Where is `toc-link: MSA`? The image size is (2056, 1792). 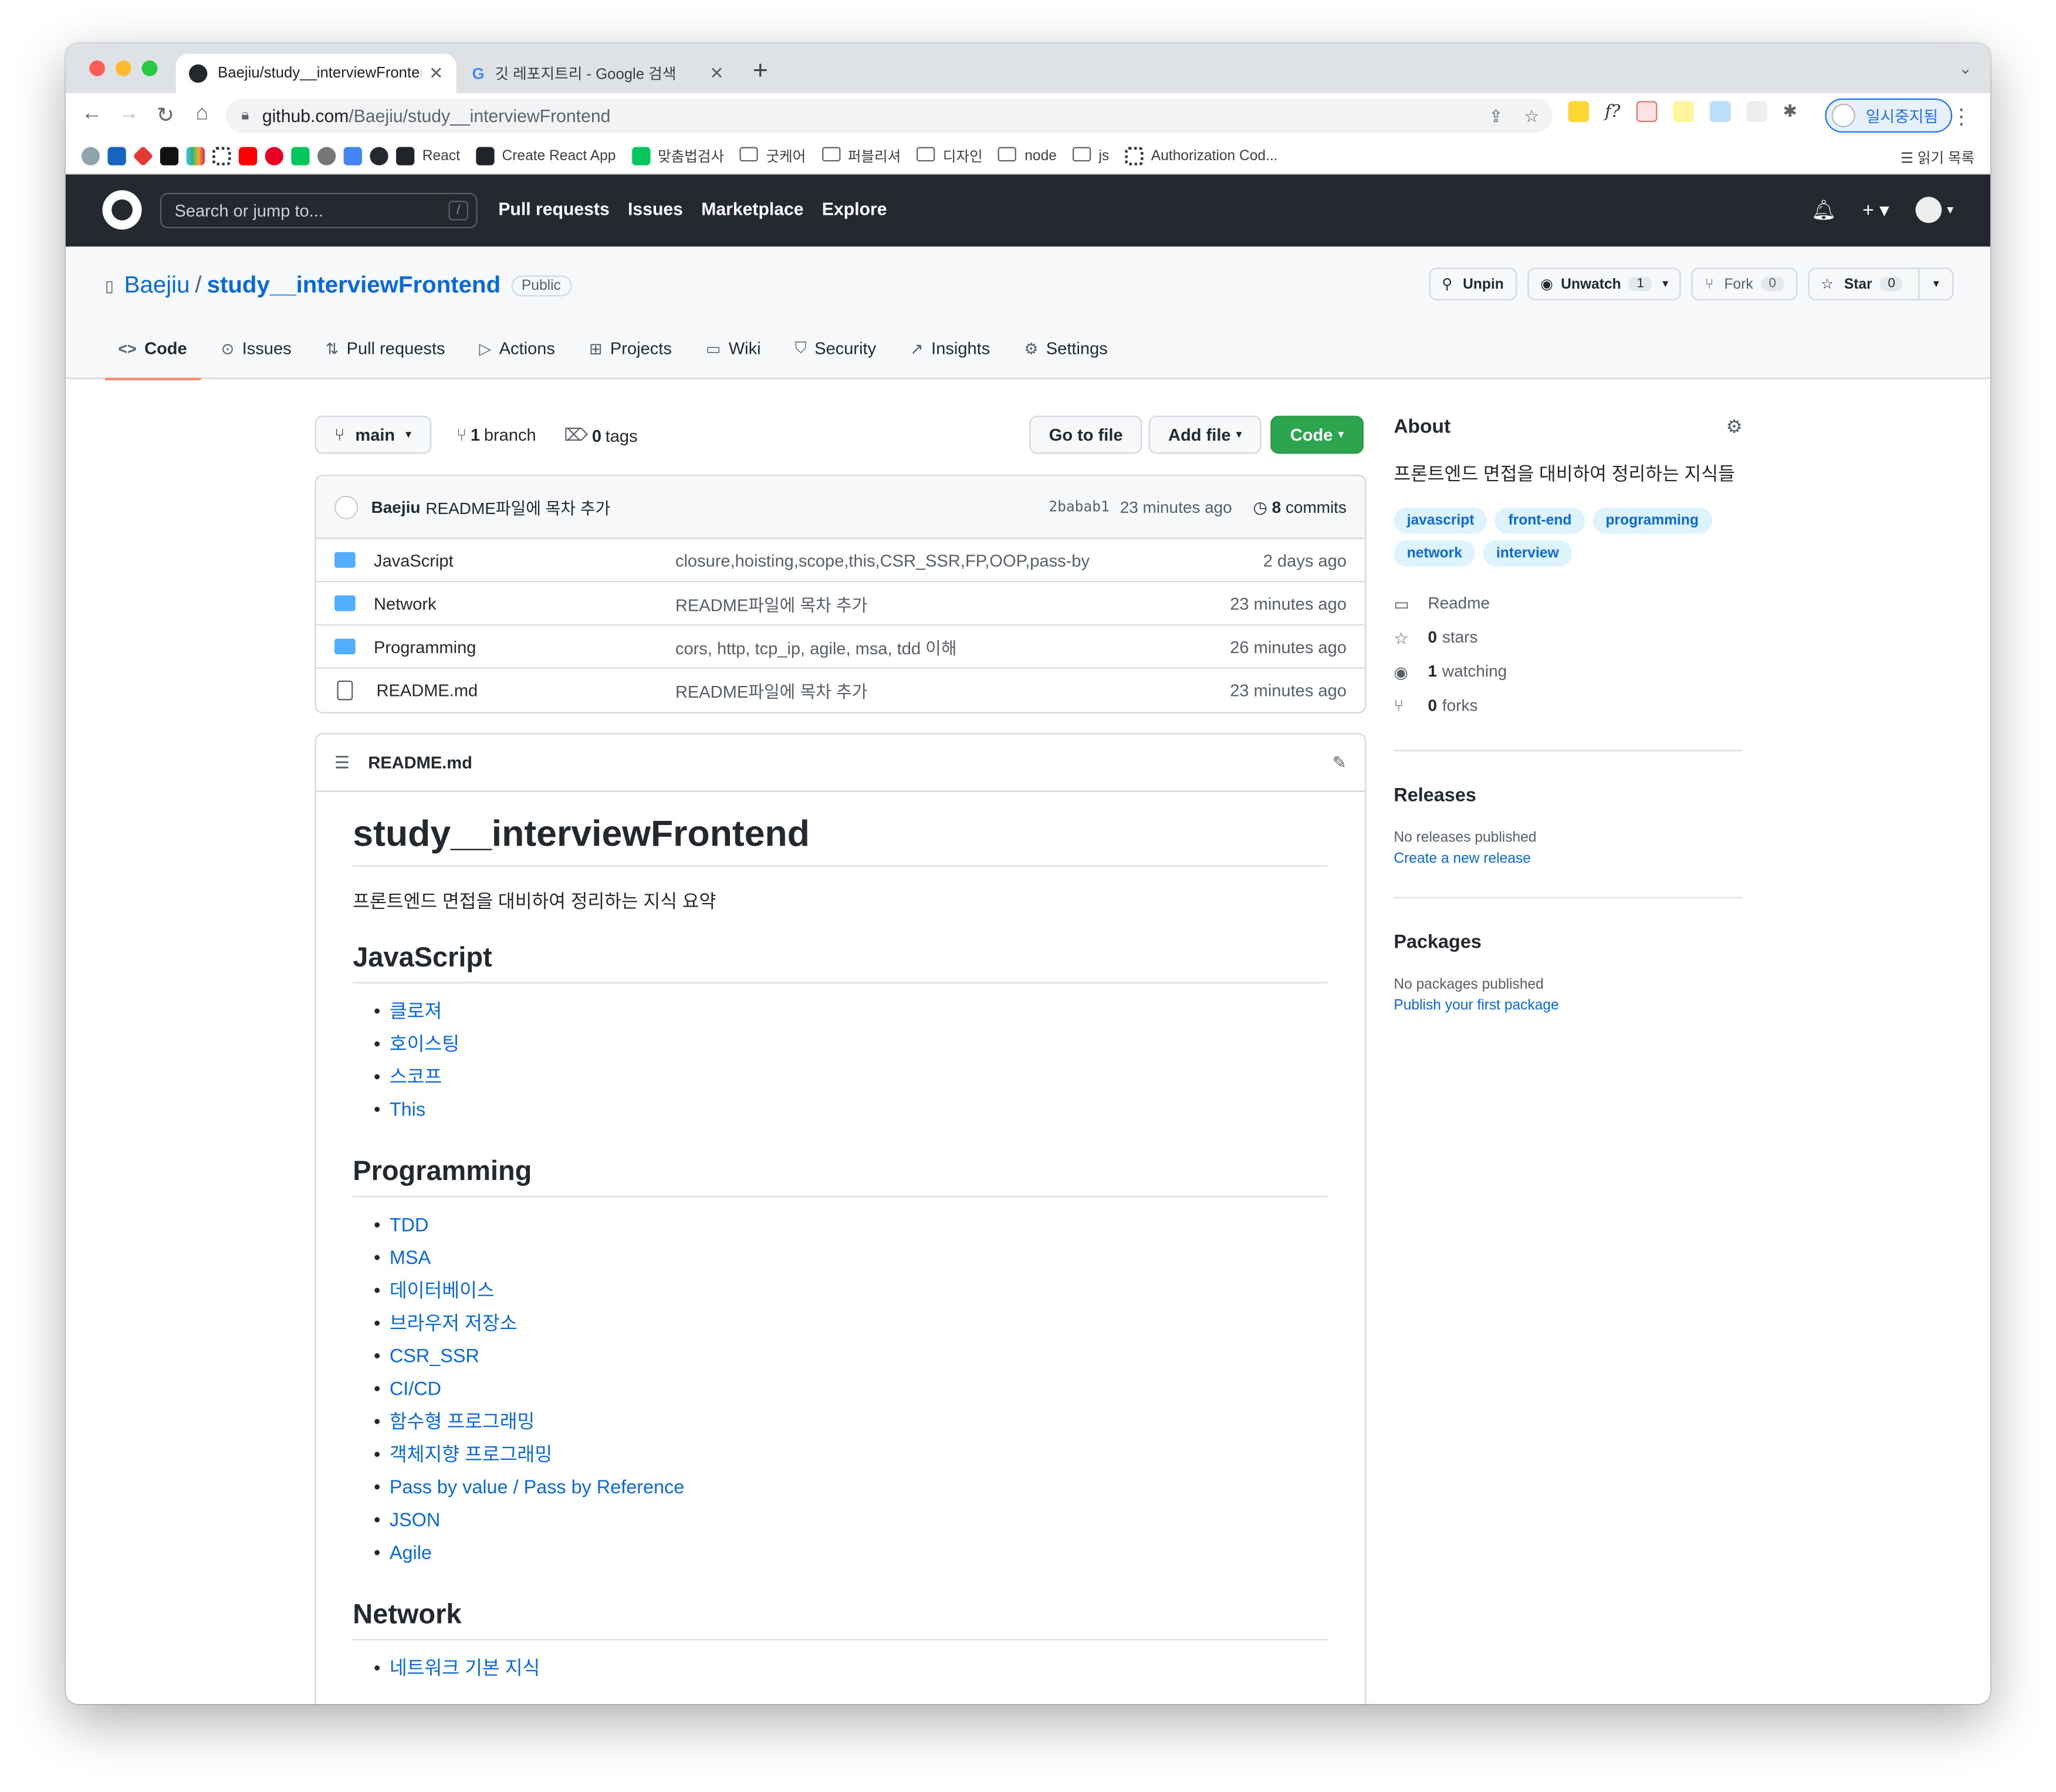
toc-link: MSA is located at coordinates (851, 1260).